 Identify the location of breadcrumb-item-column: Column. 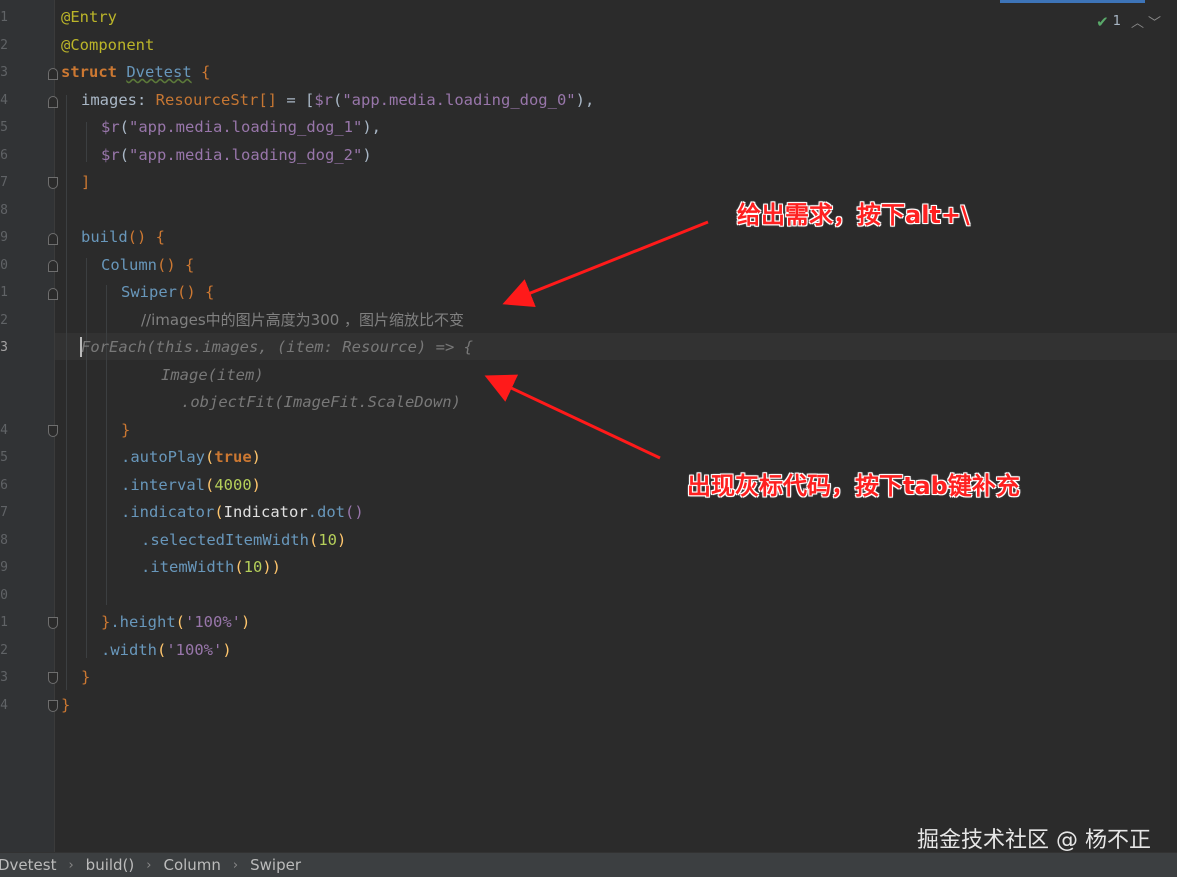
(191, 865).